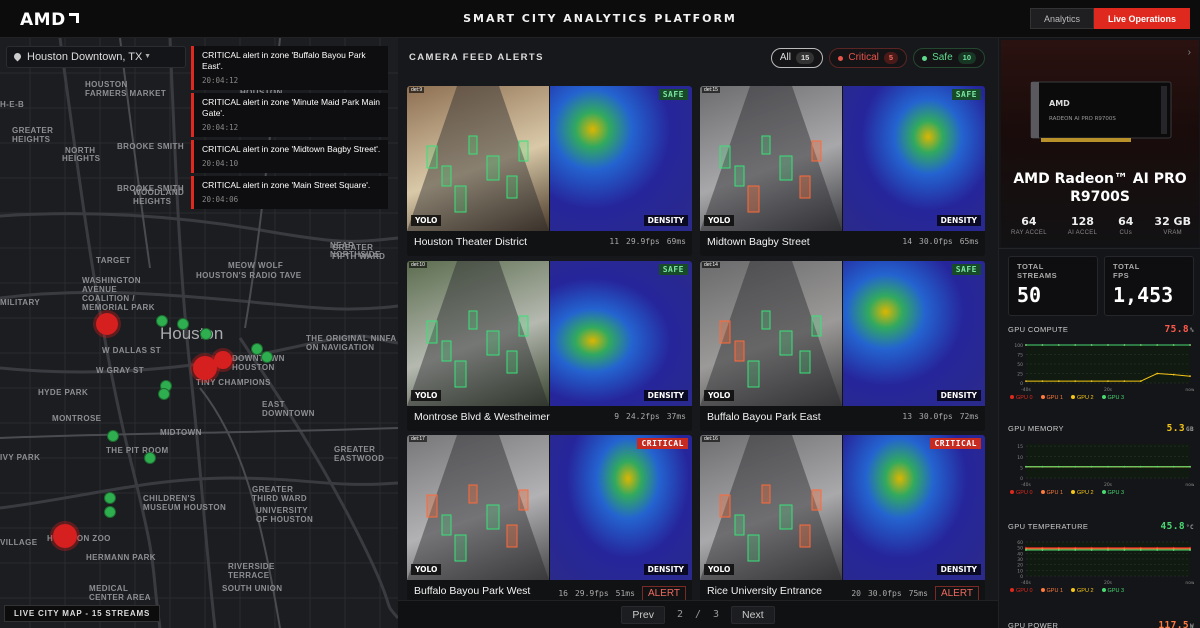 The height and width of the screenshot is (628, 1200). What do you see at coordinates (1020, 571) in the screenshot?
I see `y-tick-label: 10` at bounding box center [1020, 571].